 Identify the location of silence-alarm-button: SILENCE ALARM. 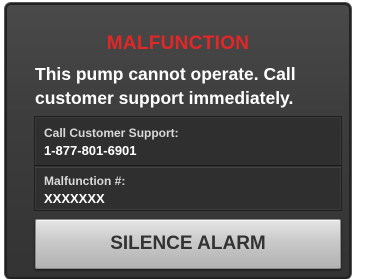
(188, 244).